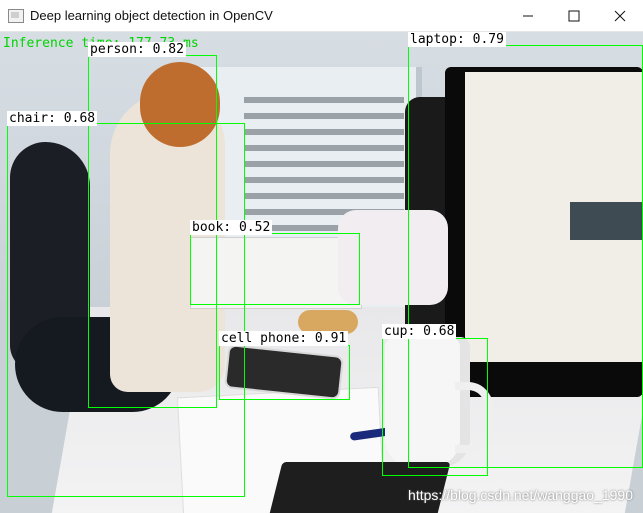 Image resolution: width=643 pixels, height=513 pixels. Describe the element at coordinates (284, 338) in the screenshot. I see `cell-phone-detection-label: cell phone: 0.91` at that location.